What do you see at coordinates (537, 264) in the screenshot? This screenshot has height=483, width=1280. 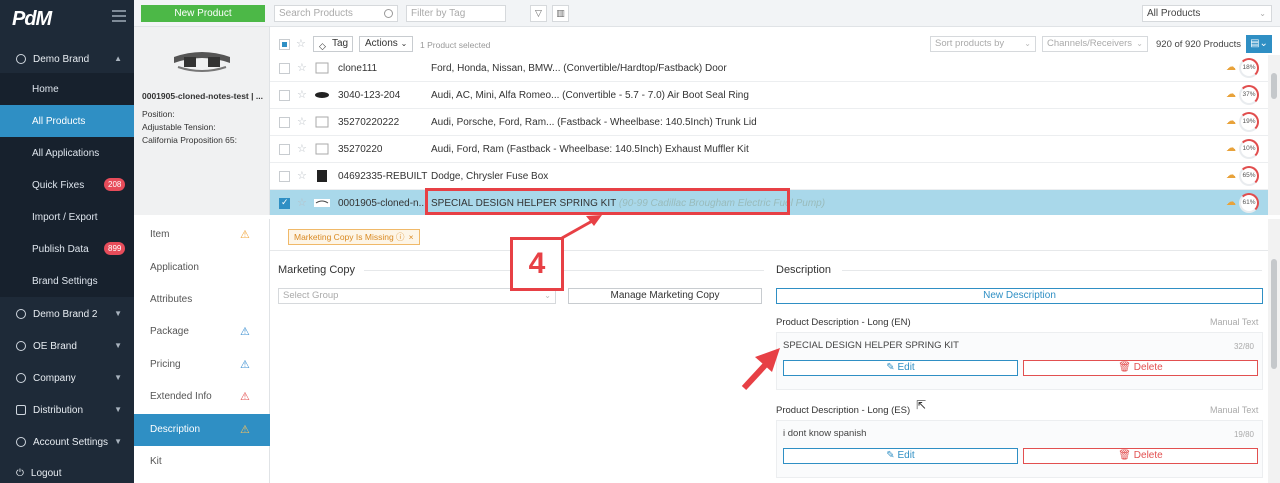 I see `annotation-step-badge: 4` at bounding box center [537, 264].